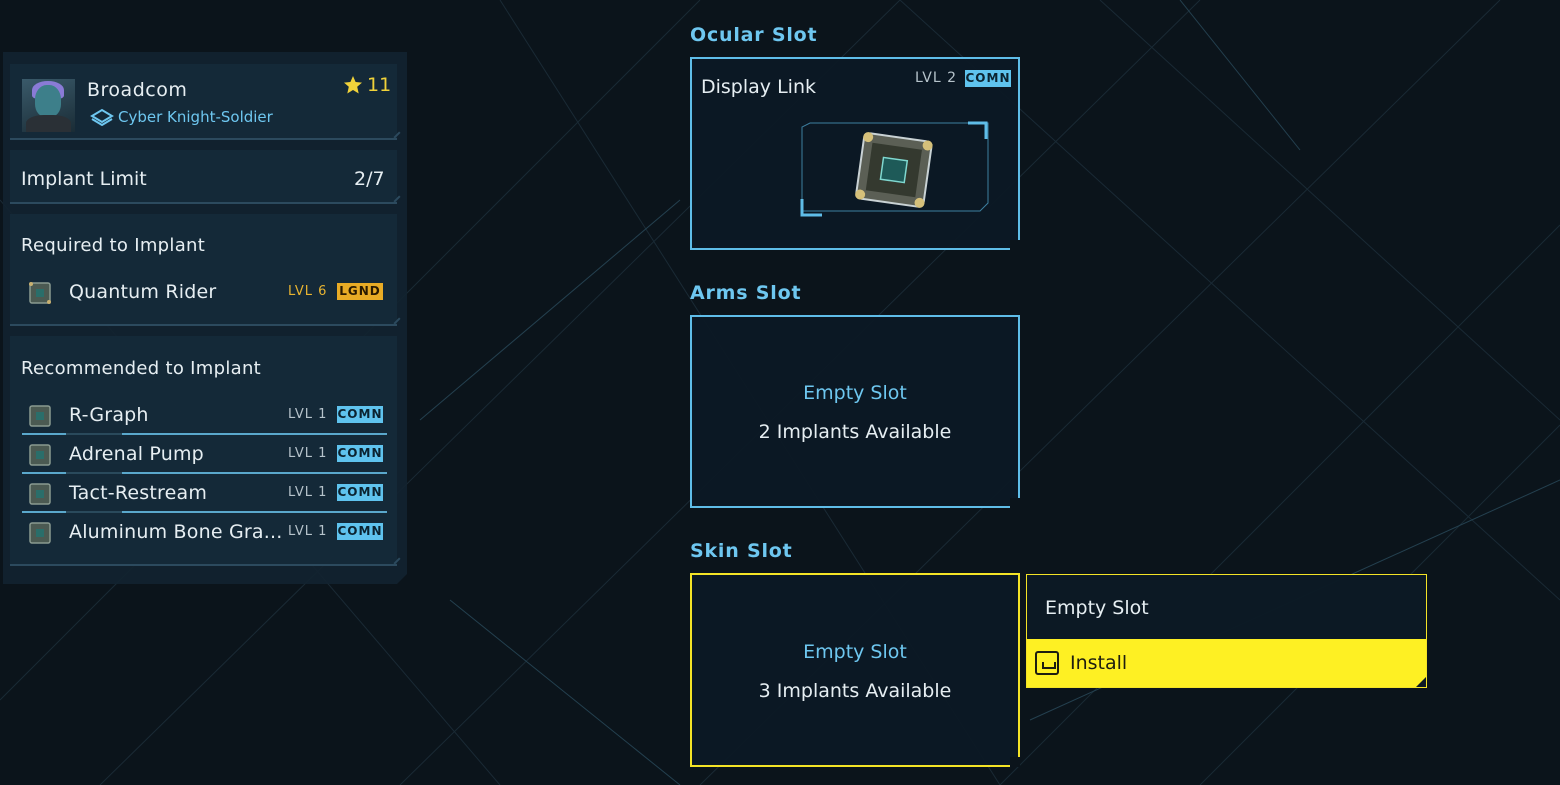  What do you see at coordinates (1099, 663) in the screenshot?
I see `install-label: Install` at bounding box center [1099, 663].